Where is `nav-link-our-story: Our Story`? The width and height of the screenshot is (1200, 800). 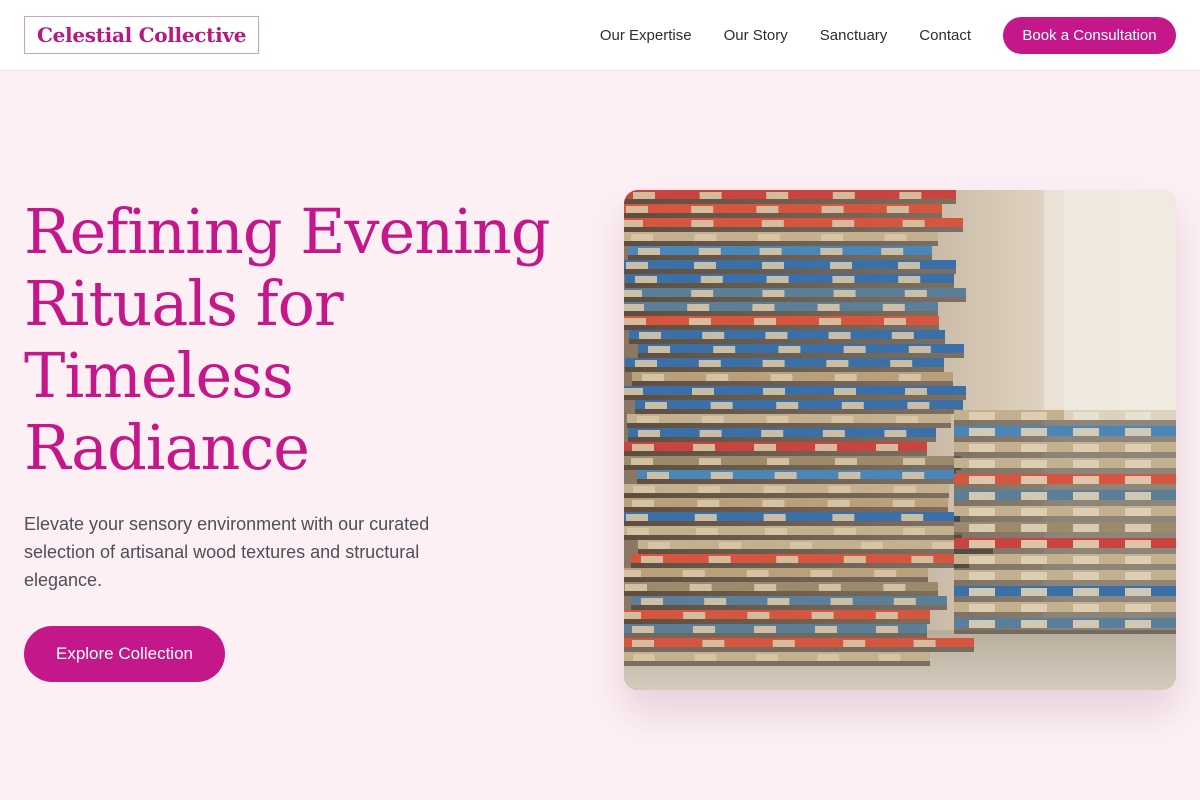
nav-link-our-story: Our Story is located at coordinates (756, 35).